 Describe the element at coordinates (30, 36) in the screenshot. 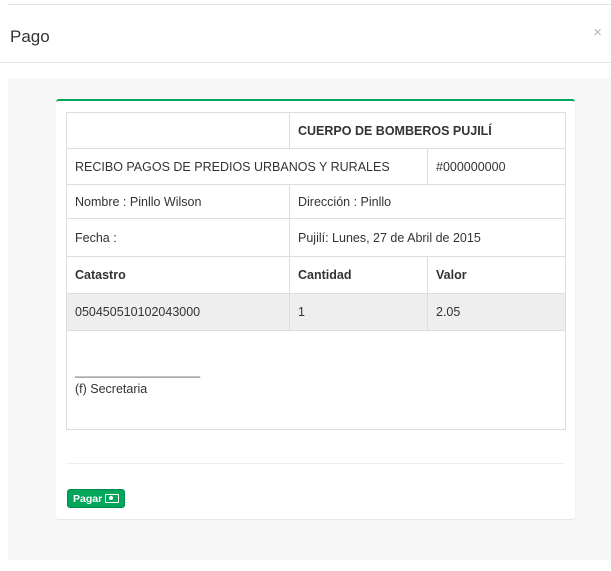

I see `modal-title: Pago` at that location.